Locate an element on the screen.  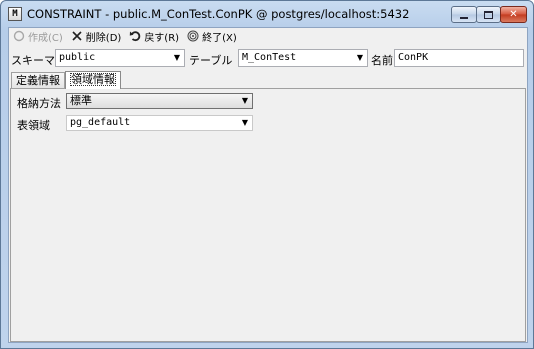
name-field: ConPK is located at coordinates (459, 58).